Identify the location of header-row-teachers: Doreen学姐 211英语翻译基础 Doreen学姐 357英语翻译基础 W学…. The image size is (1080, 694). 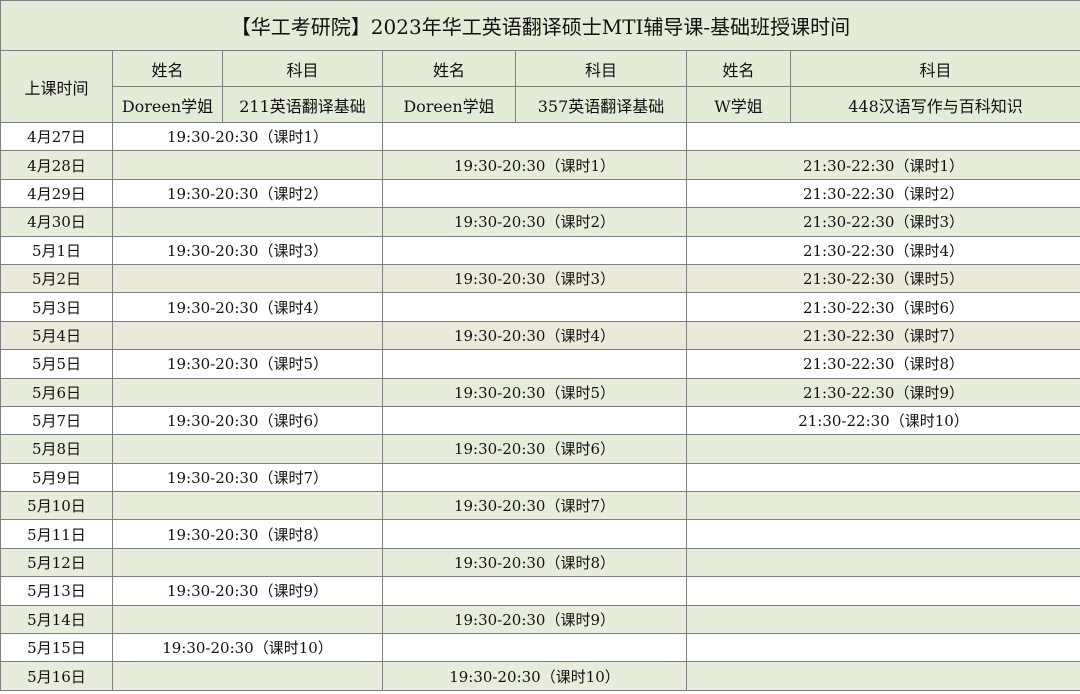
(540, 104).